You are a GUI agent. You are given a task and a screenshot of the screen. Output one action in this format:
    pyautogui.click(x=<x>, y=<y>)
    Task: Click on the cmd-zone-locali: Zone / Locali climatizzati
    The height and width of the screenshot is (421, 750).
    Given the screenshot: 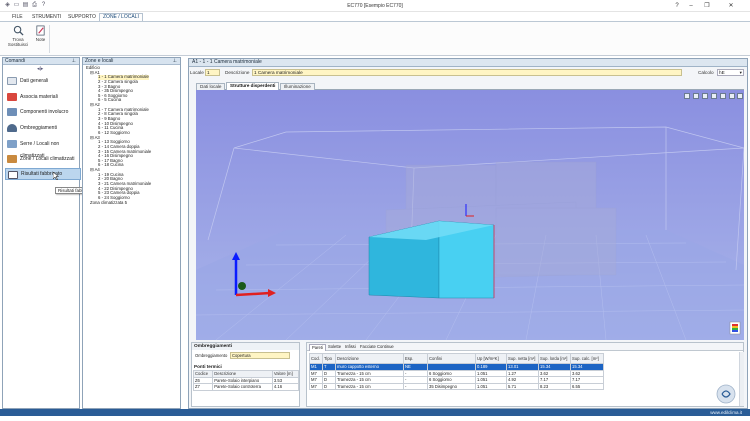 What is the action you would take?
    pyautogui.click(x=43, y=159)
    